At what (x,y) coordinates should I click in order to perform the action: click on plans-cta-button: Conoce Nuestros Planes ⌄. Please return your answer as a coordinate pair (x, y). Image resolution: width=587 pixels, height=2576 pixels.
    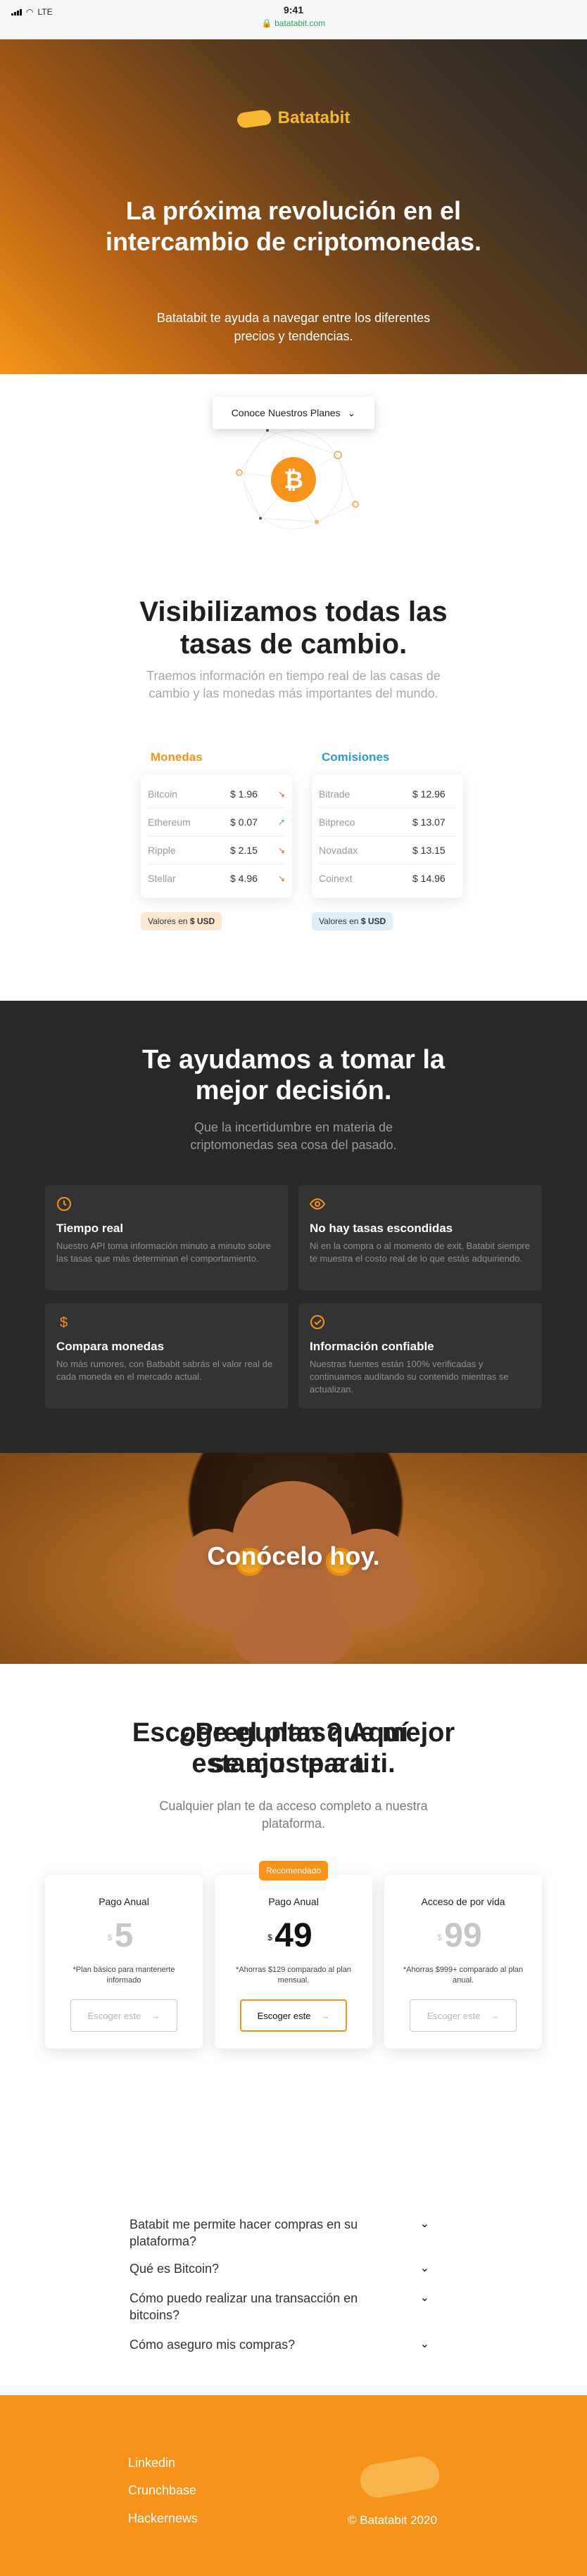
    Looking at the image, I should click on (293, 413).